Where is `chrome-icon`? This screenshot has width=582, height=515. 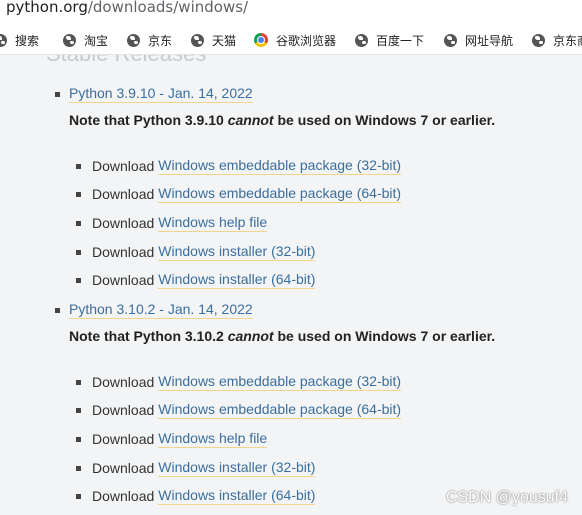 chrome-icon is located at coordinates (261, 40).